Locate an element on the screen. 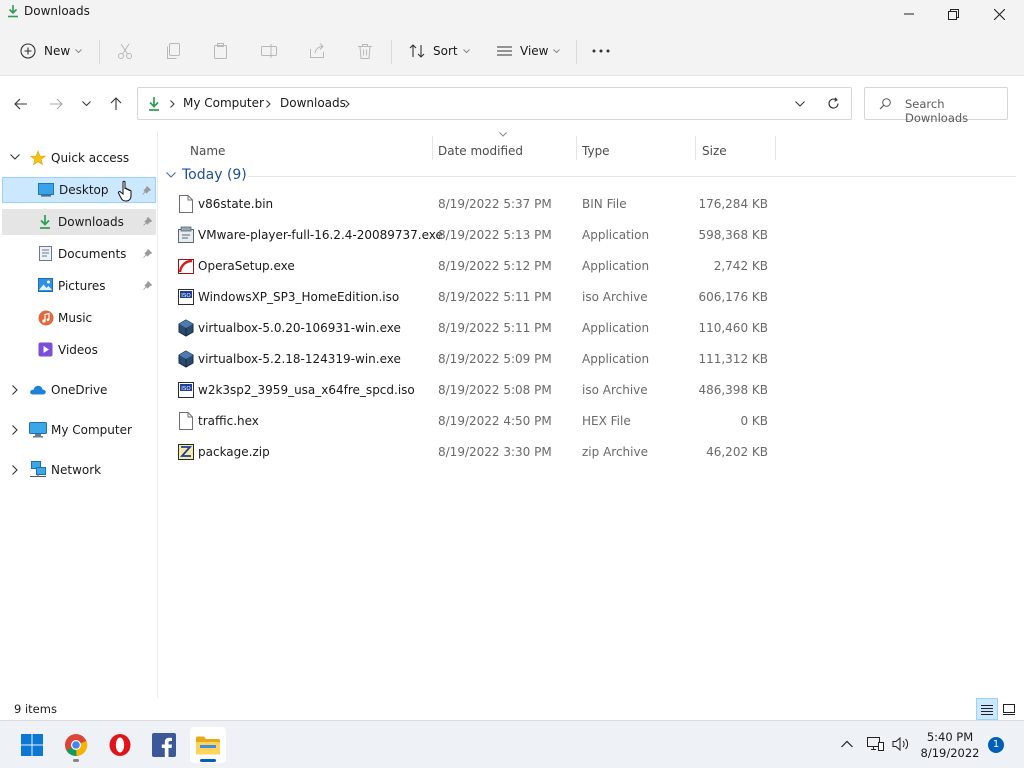 The image size is (1024, 768). nav-downloads: Downloads is located at coordinates (79, 222).